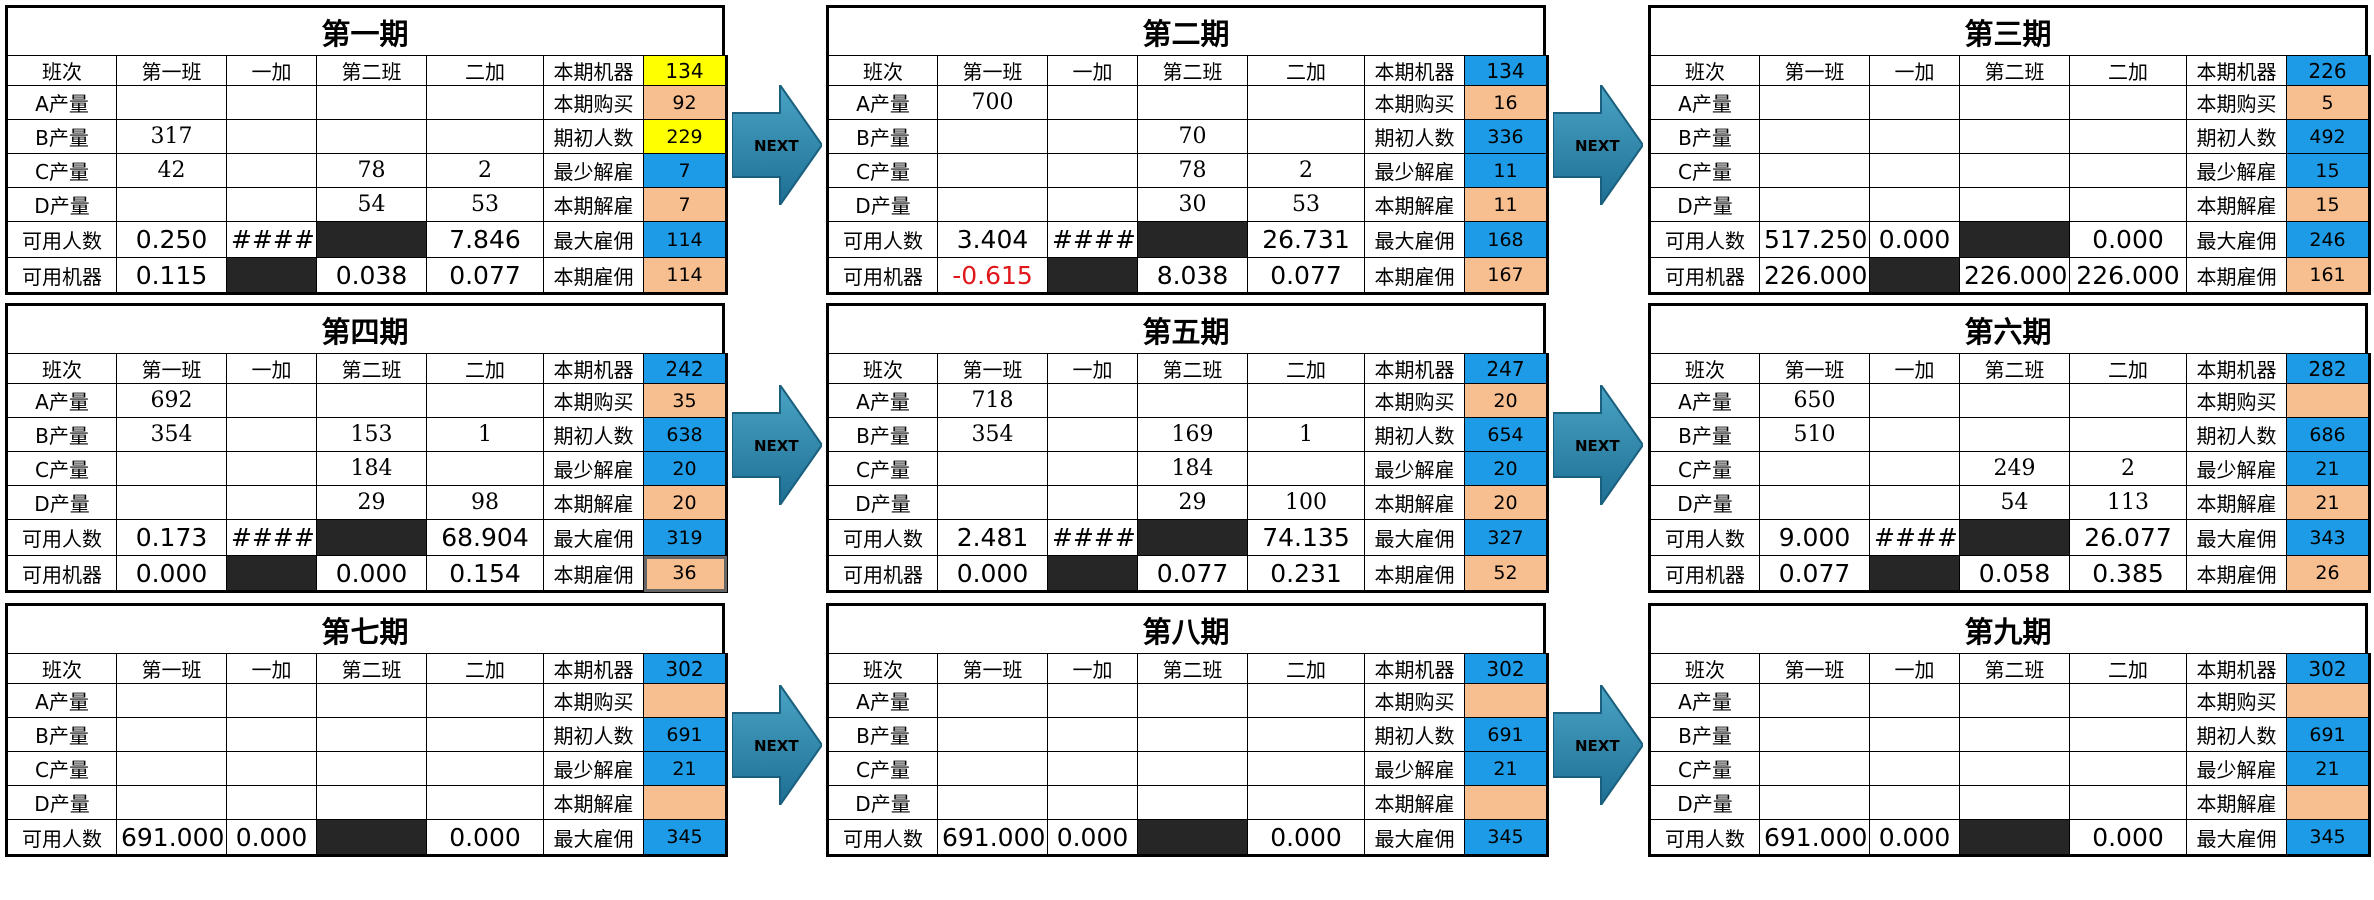 The image size is (2374, 900). What do you see at coordinates (171, 537) in the screenshot?
I see `data-cell: 0.173` at bounding box center [171, 537].